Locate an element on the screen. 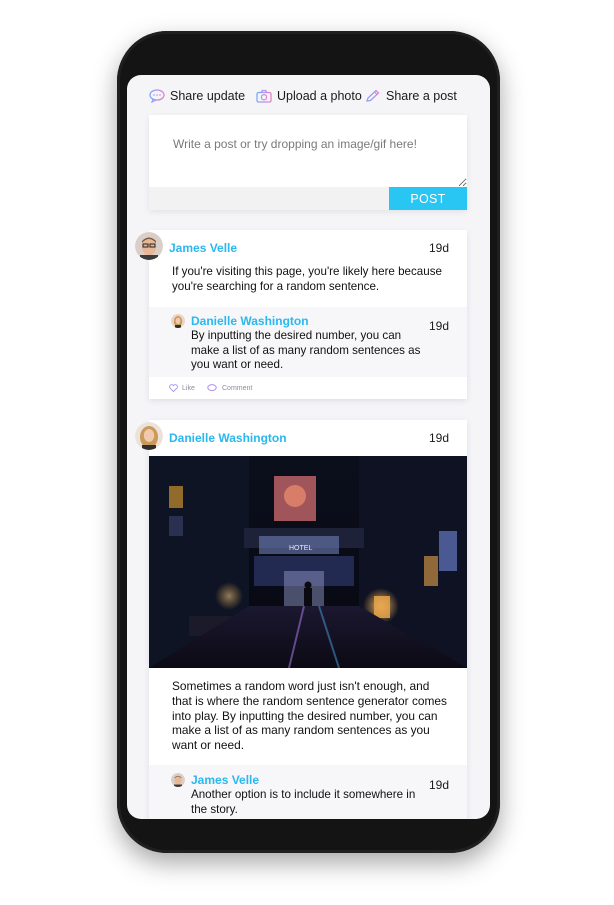 The image size is (614, 905). like-label: Like is located at coordinates (188, 388).